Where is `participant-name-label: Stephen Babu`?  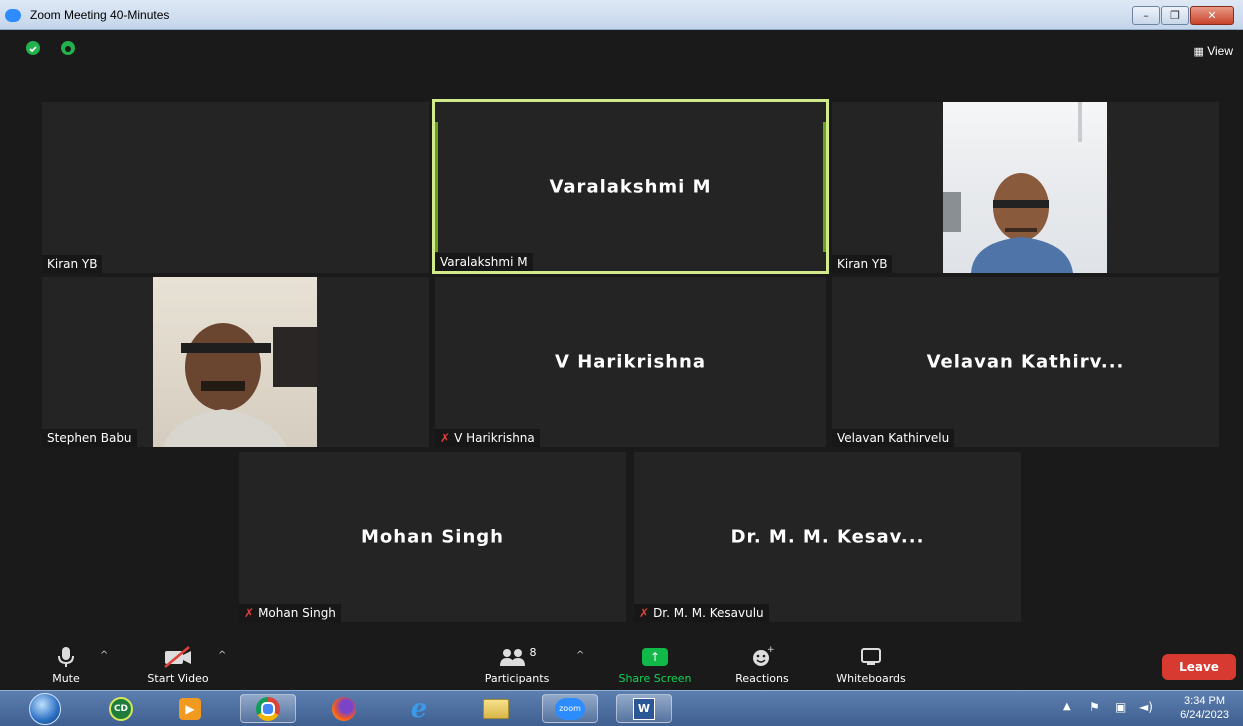 participant-name-label: Stephen Babu is located at coordinates (89, 438).